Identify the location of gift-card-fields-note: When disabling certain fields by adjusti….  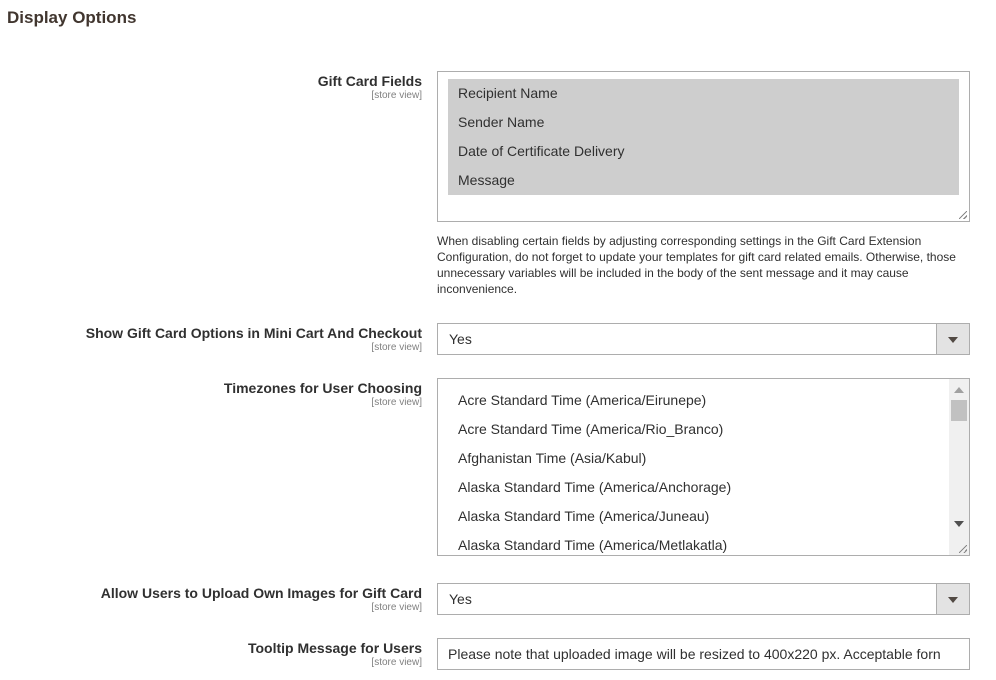
(696, 265).